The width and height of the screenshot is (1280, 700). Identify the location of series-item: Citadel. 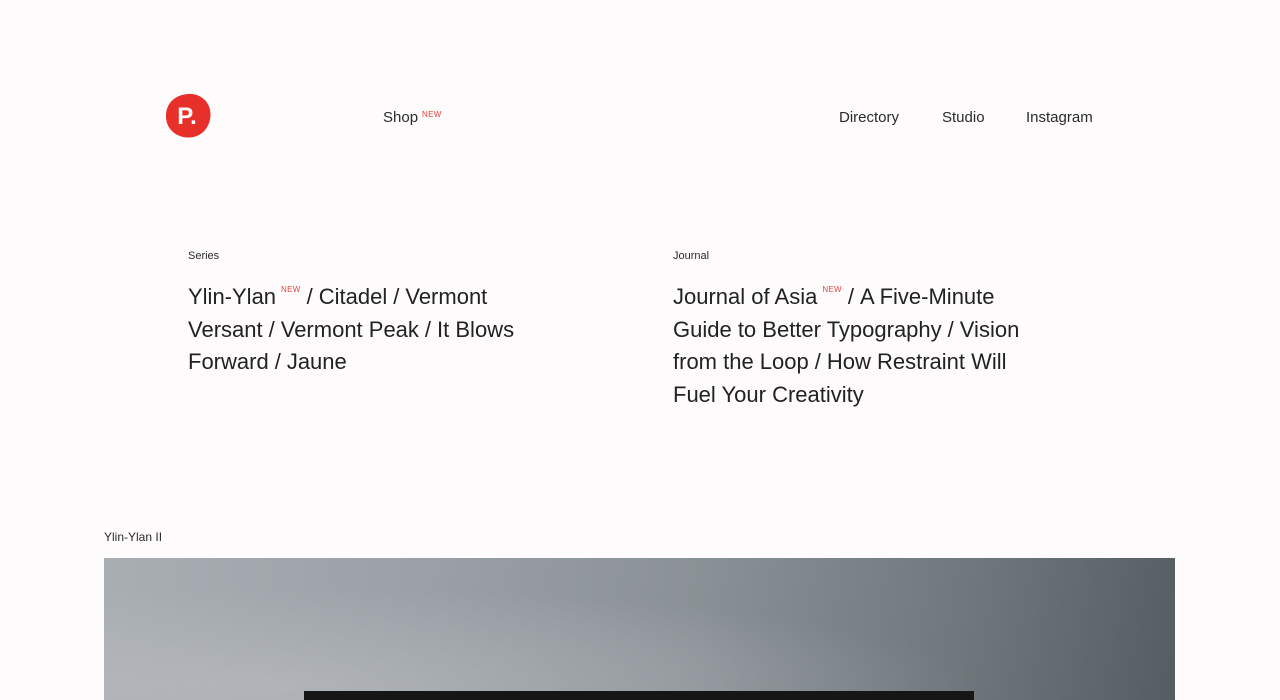
(353, 296).